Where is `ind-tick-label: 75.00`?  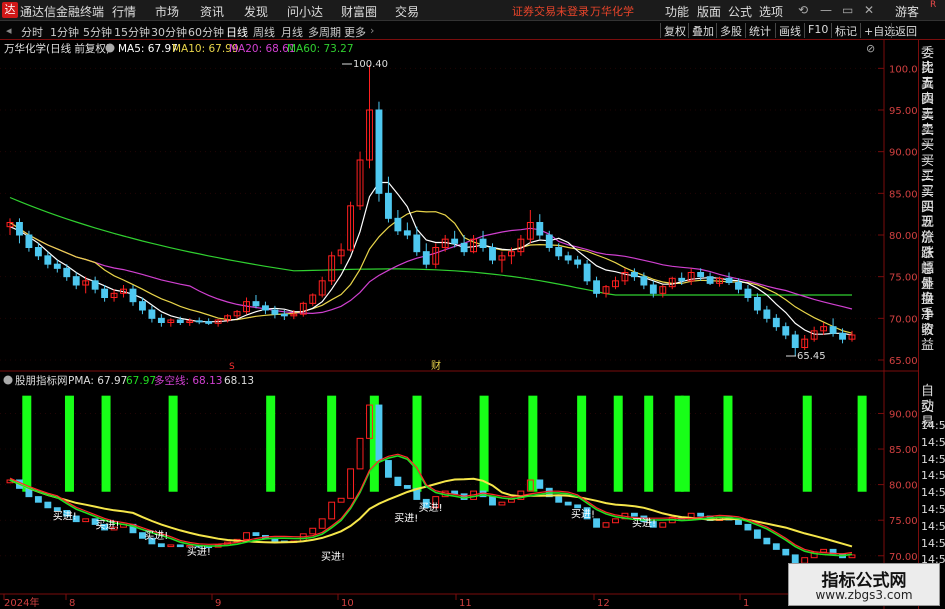 ind-tick-label: 75.00 is located at coordinates (903, 521).